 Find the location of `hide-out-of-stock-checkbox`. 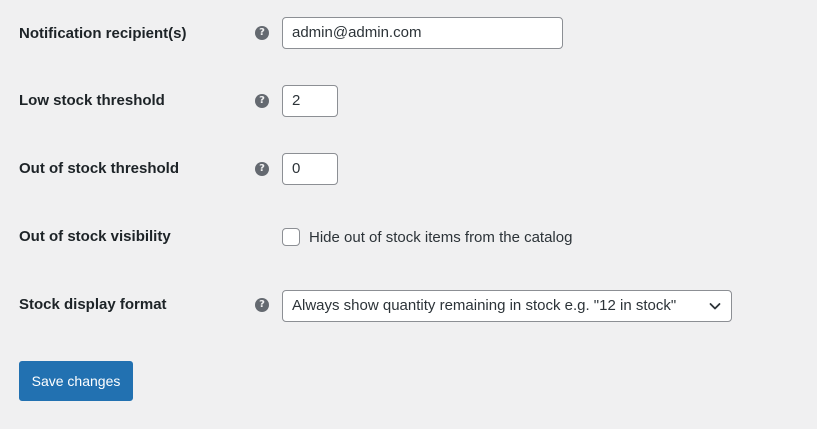

hide-out-of-stock-checkbox is located at coordinates (291, 237).